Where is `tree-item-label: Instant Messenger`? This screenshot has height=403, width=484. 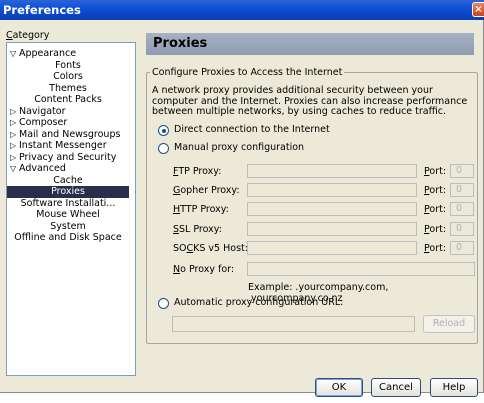 tree-item-label: Instant Messenger is located at coordinates (63, 145).